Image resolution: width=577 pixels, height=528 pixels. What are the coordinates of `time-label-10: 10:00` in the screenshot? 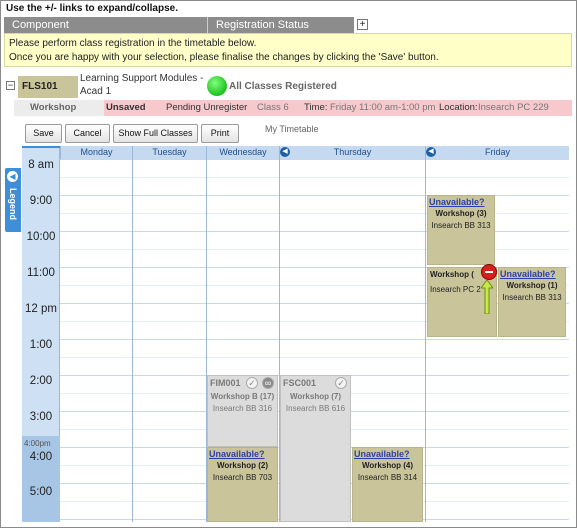 It's located at (41, 237).